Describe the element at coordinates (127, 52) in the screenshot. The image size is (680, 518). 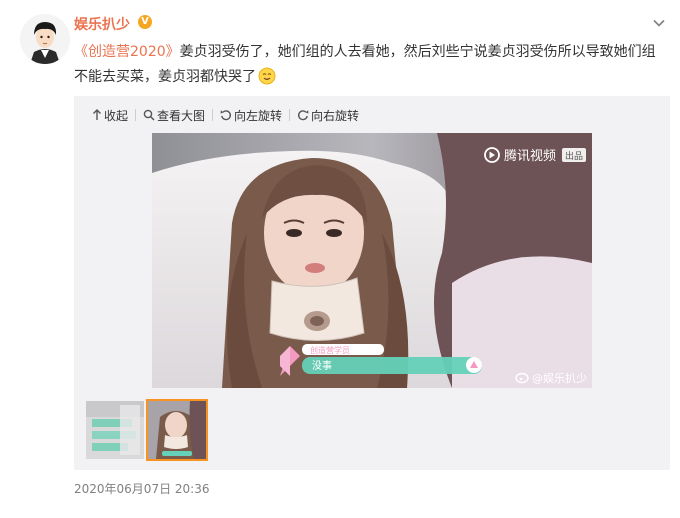
I see `hashtag-link: 《创造营2020》` at that location.